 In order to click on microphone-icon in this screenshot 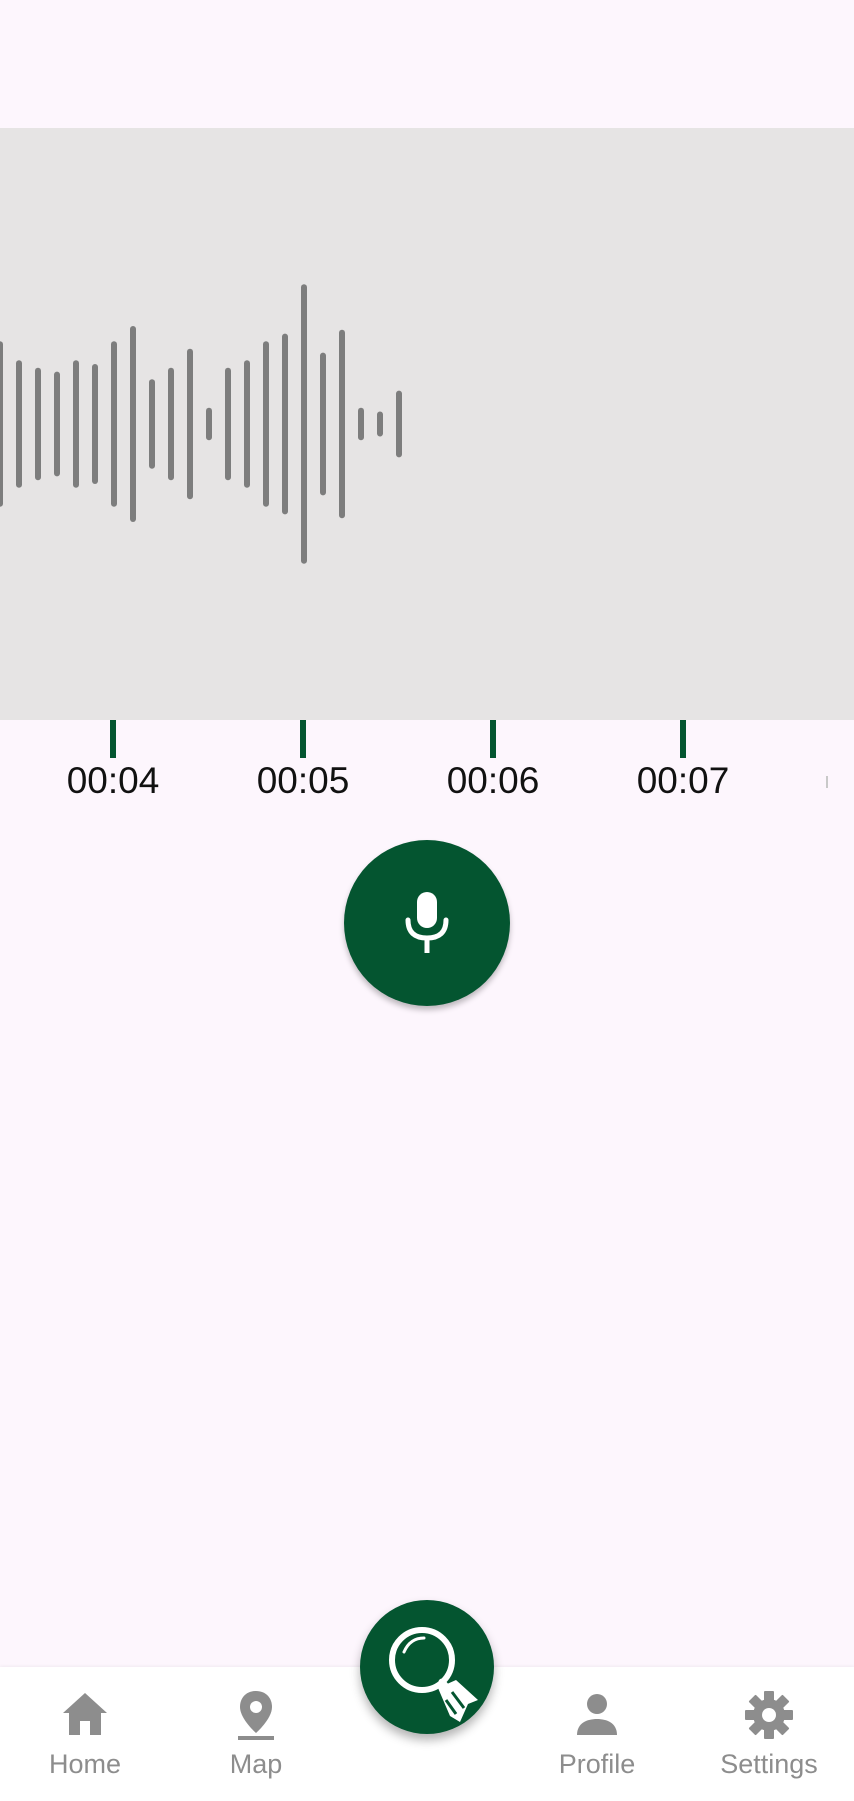, I will do `click(427, 922)`.